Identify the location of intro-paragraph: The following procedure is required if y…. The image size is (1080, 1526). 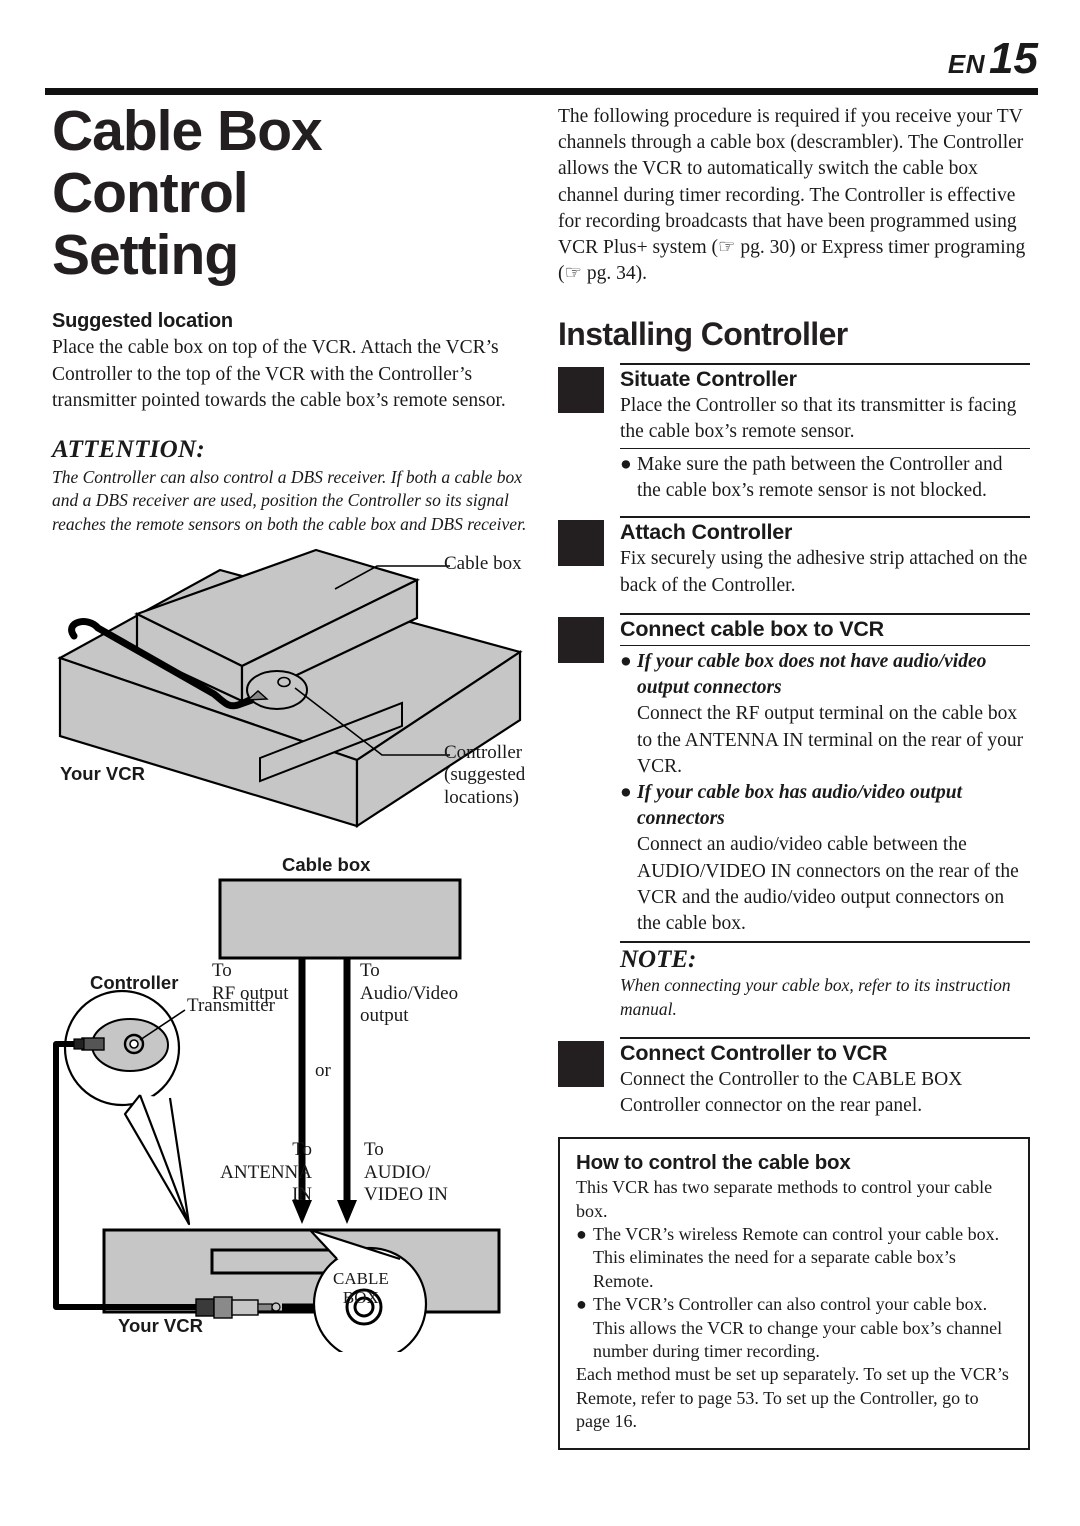
(792, 195).